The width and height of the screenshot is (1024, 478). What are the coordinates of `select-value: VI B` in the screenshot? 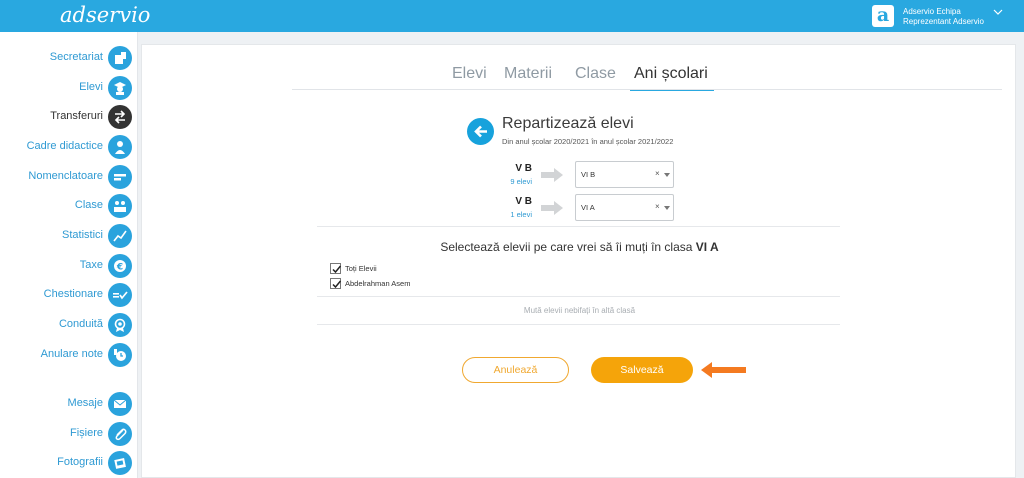 It's located at (588, 174).